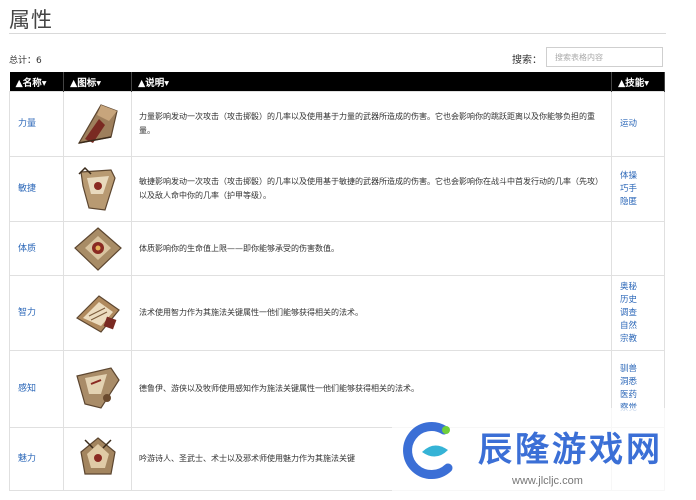 This screenshot has width=696, height=500. I want to click on skills-cell: 奥秘 历史 调查 自然 宗教, so click(638, 313).